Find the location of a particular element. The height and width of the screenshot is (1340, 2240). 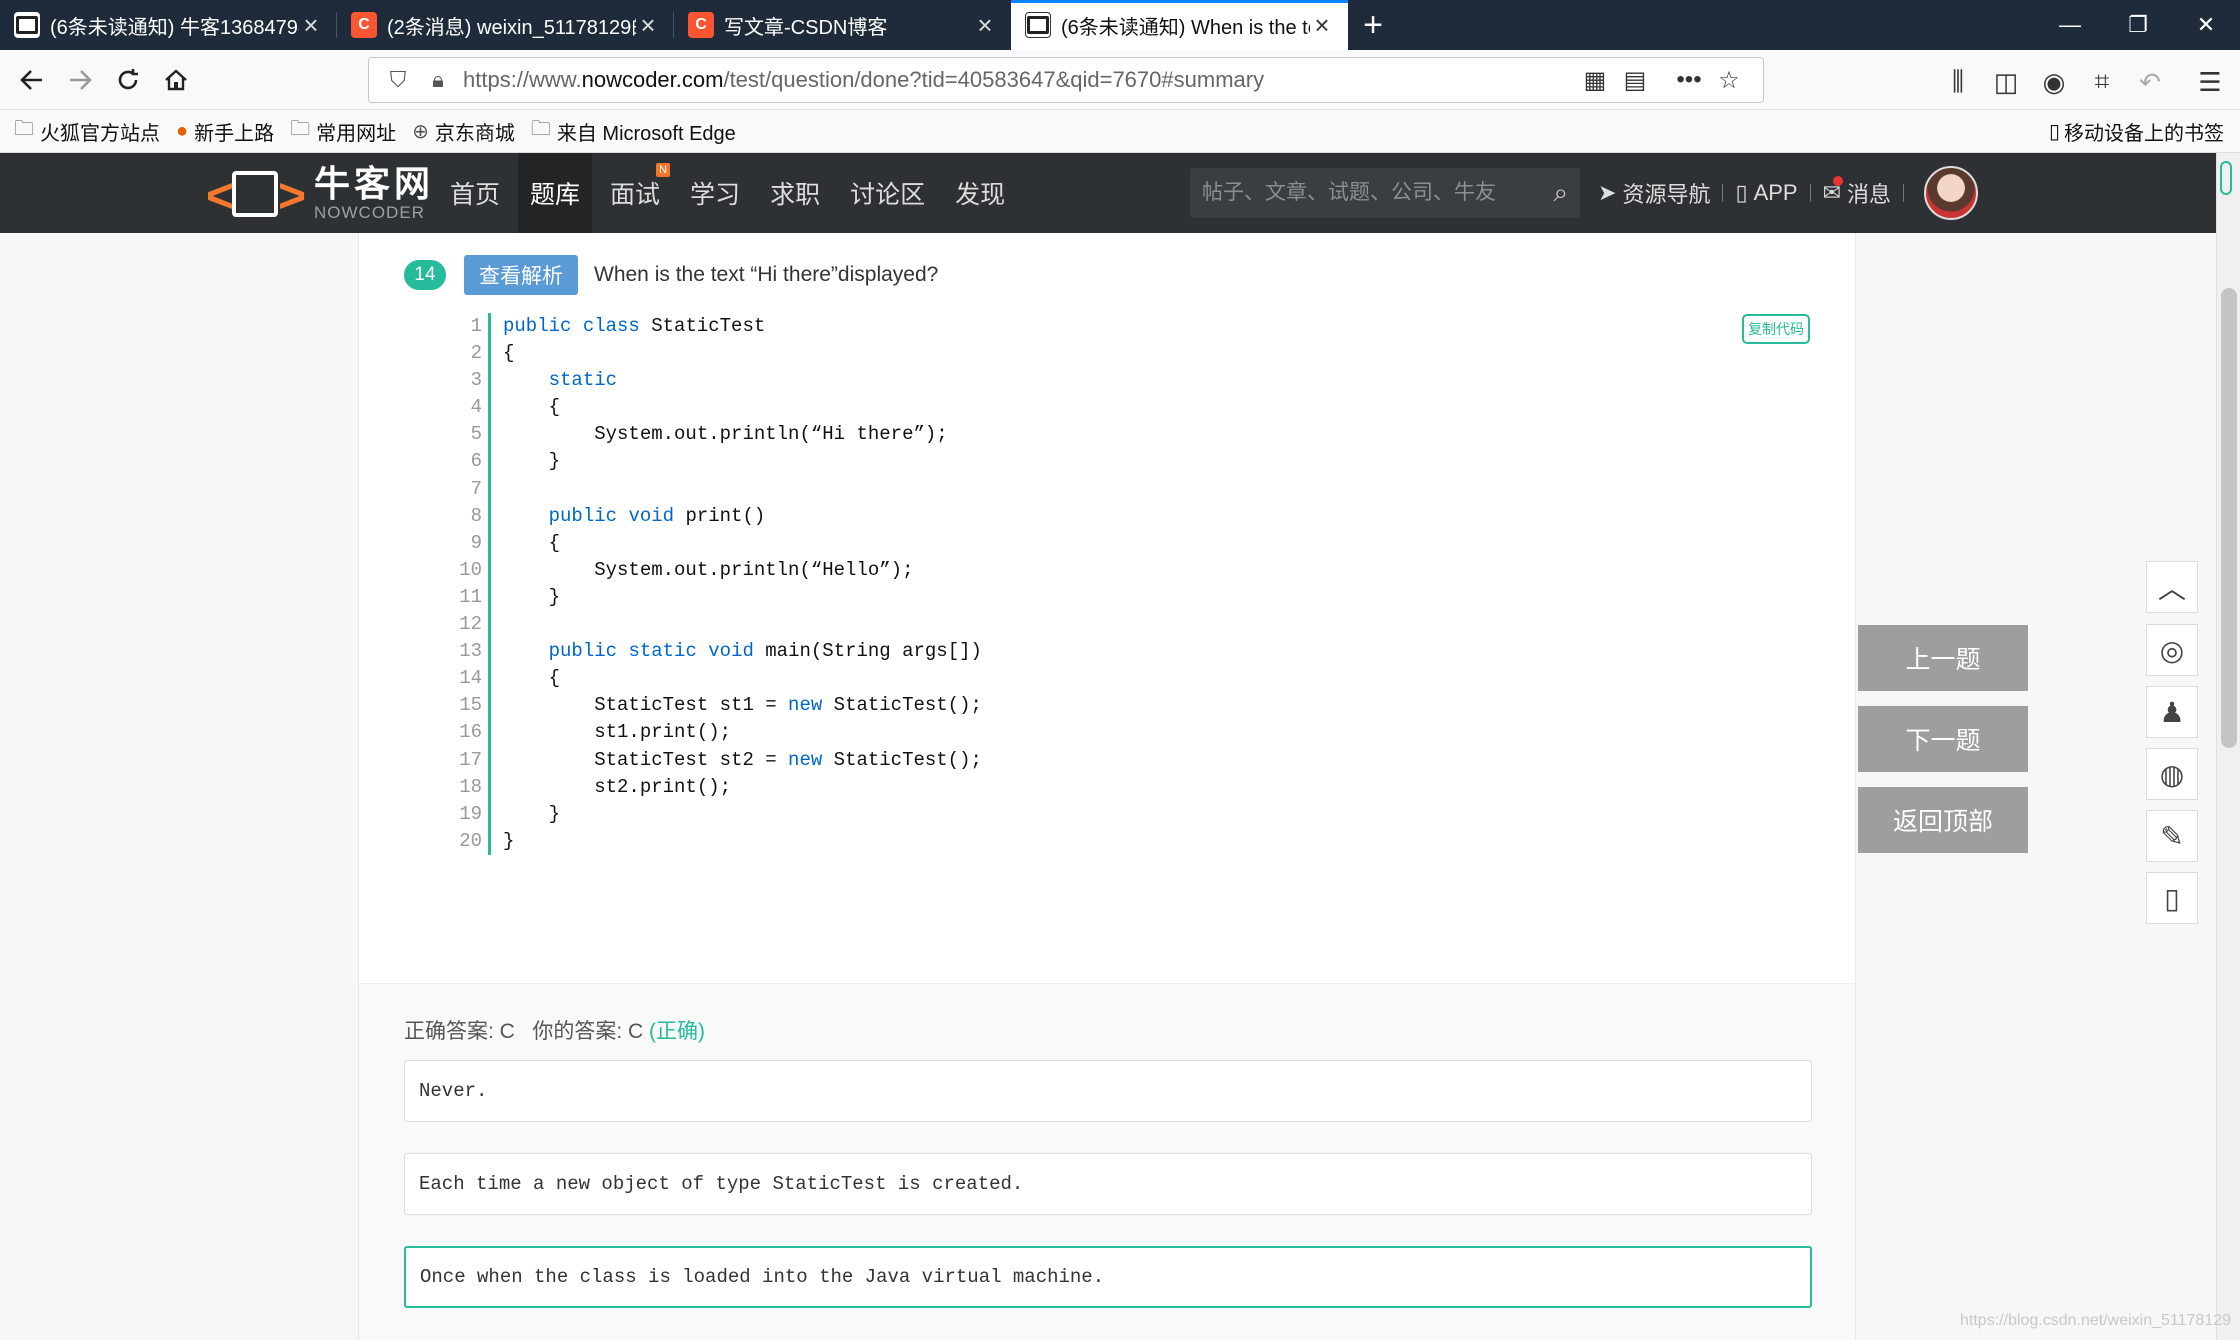

bookmark-item: ⊕ 京东商城 is located at coordinates (463, 131).